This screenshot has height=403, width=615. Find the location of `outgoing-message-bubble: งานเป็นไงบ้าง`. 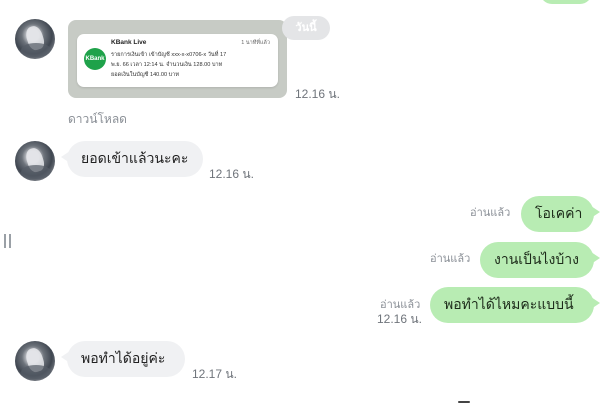

outgoing-message-bubble: งานเป็นไงบ้าง is located at coordinates (540, 260).